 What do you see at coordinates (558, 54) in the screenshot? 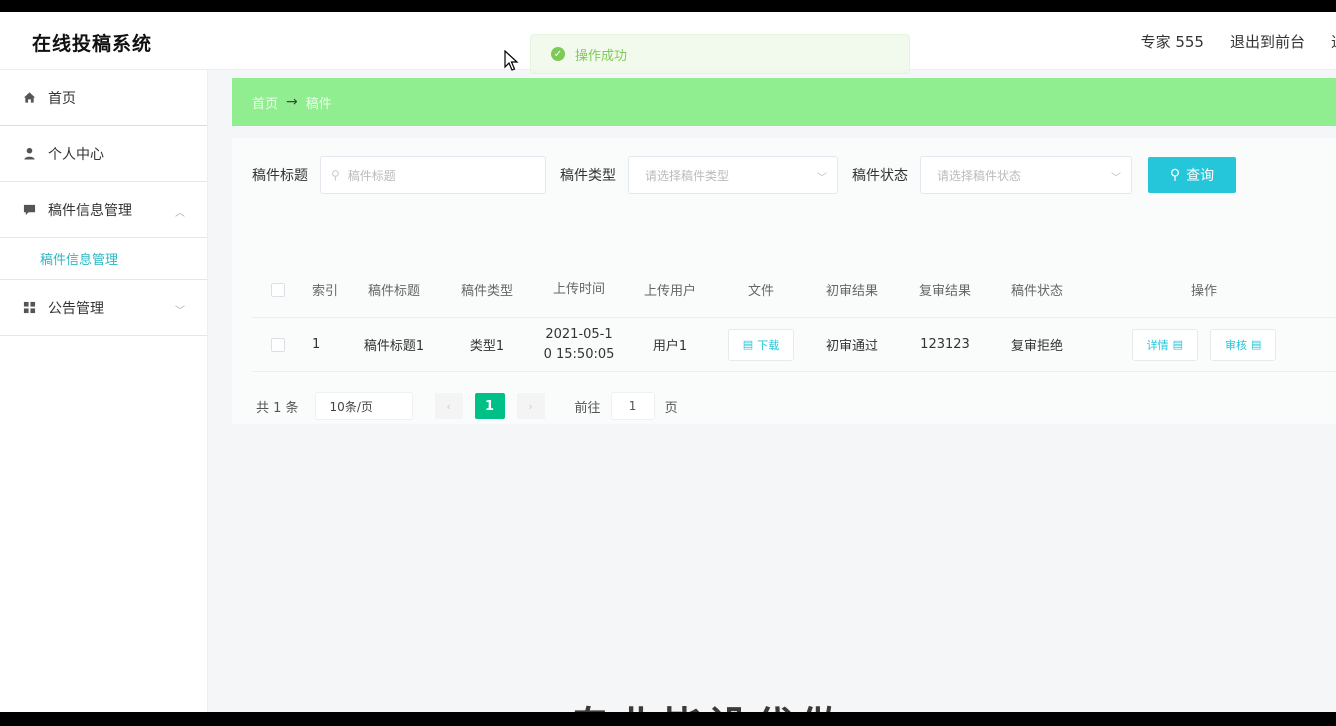
I see `check-circle-icon: ✓` at bounding box center [558, 54].